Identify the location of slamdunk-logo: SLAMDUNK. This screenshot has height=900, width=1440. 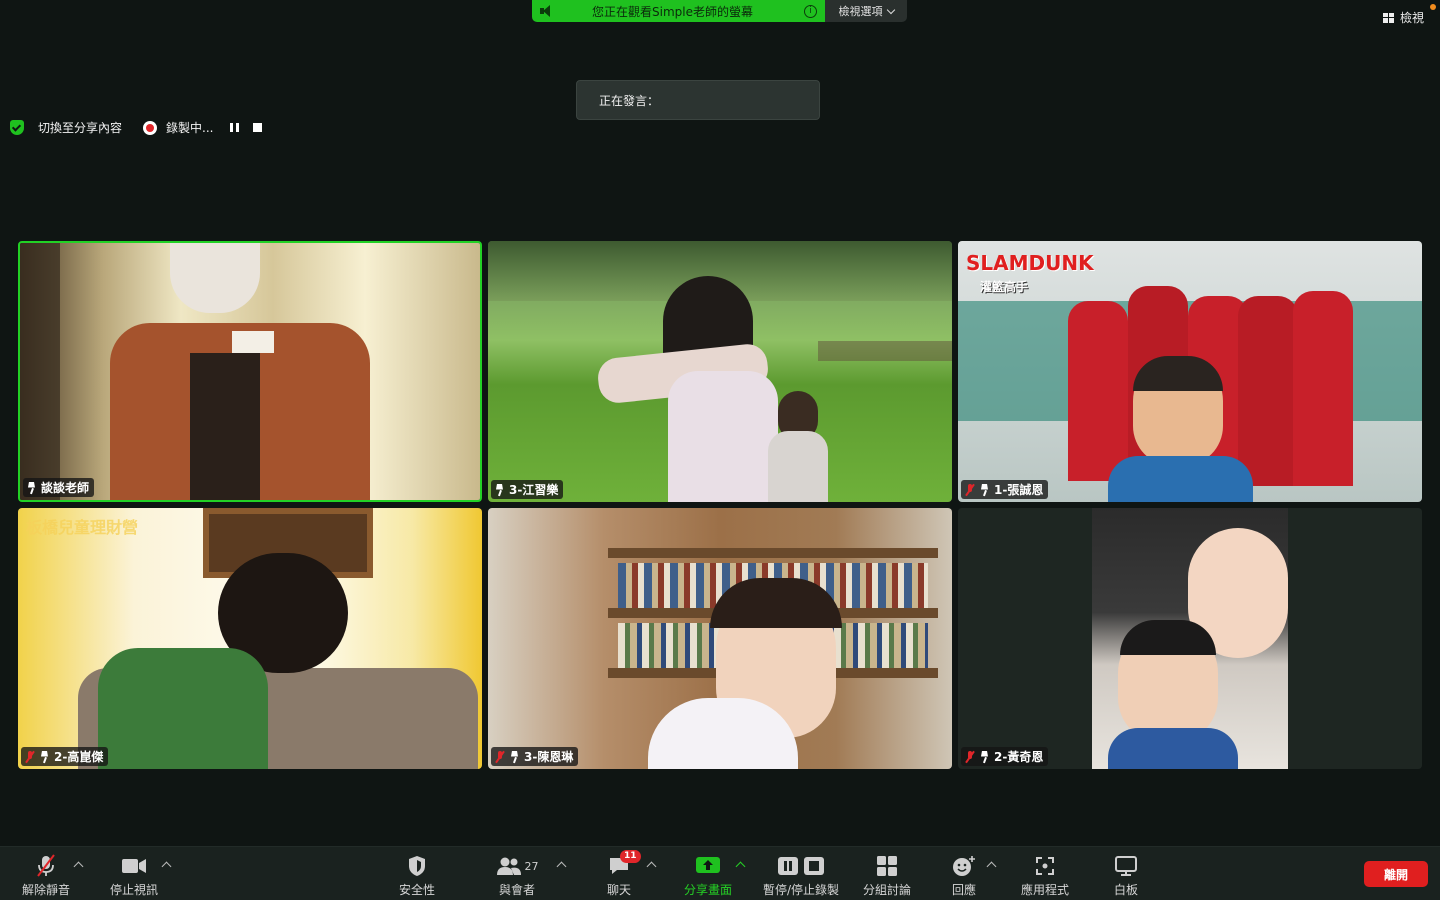
(1030, 263).